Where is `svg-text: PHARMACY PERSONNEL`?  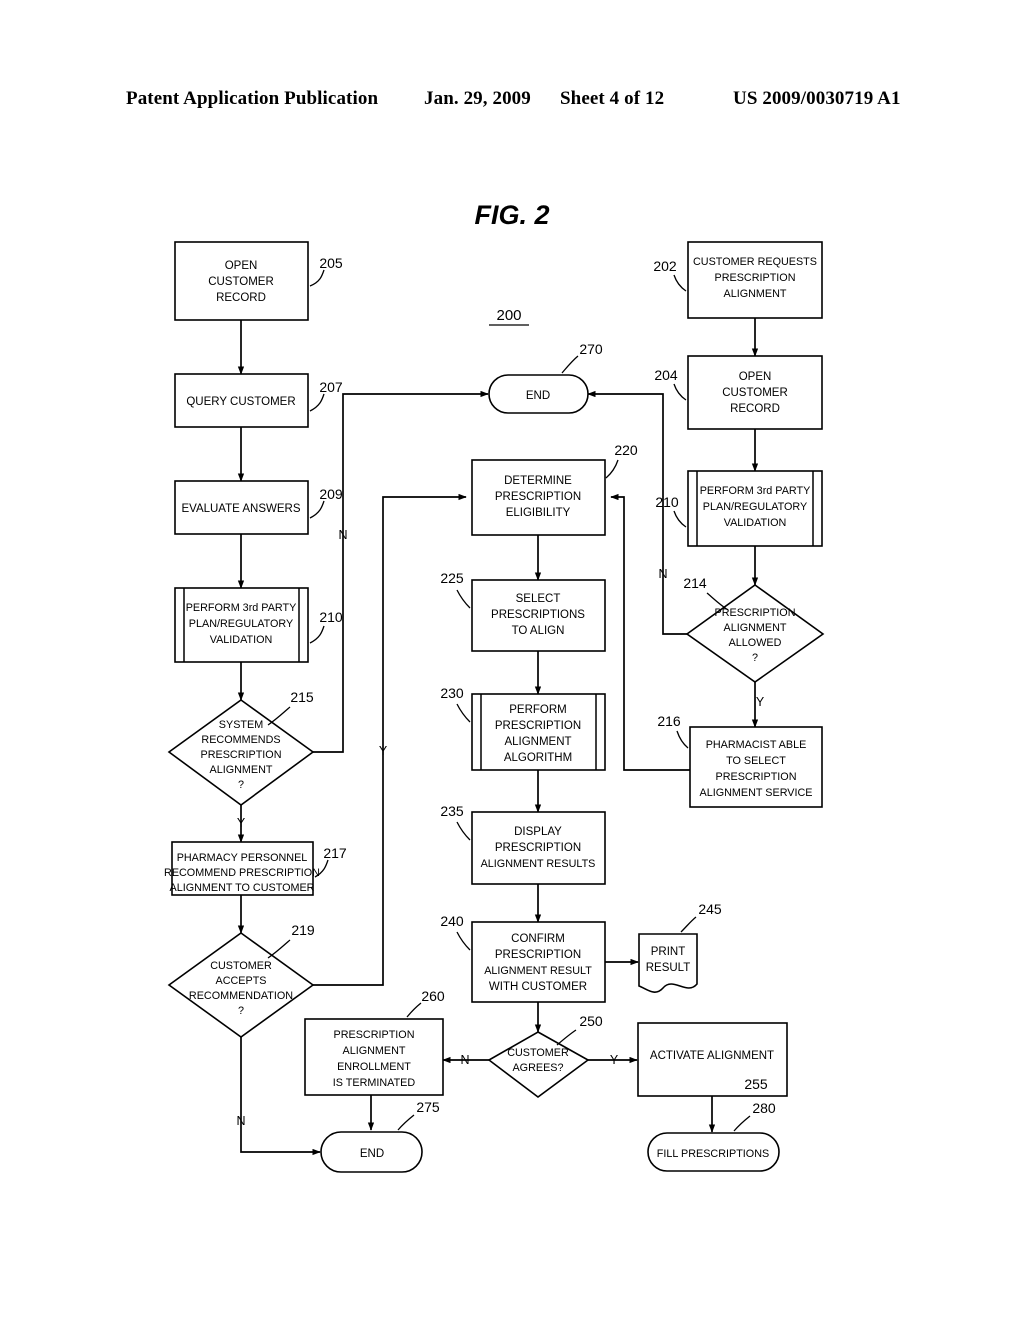 svg-text: PHARMACY PERSONNEL is located at coordinates (242, 858).